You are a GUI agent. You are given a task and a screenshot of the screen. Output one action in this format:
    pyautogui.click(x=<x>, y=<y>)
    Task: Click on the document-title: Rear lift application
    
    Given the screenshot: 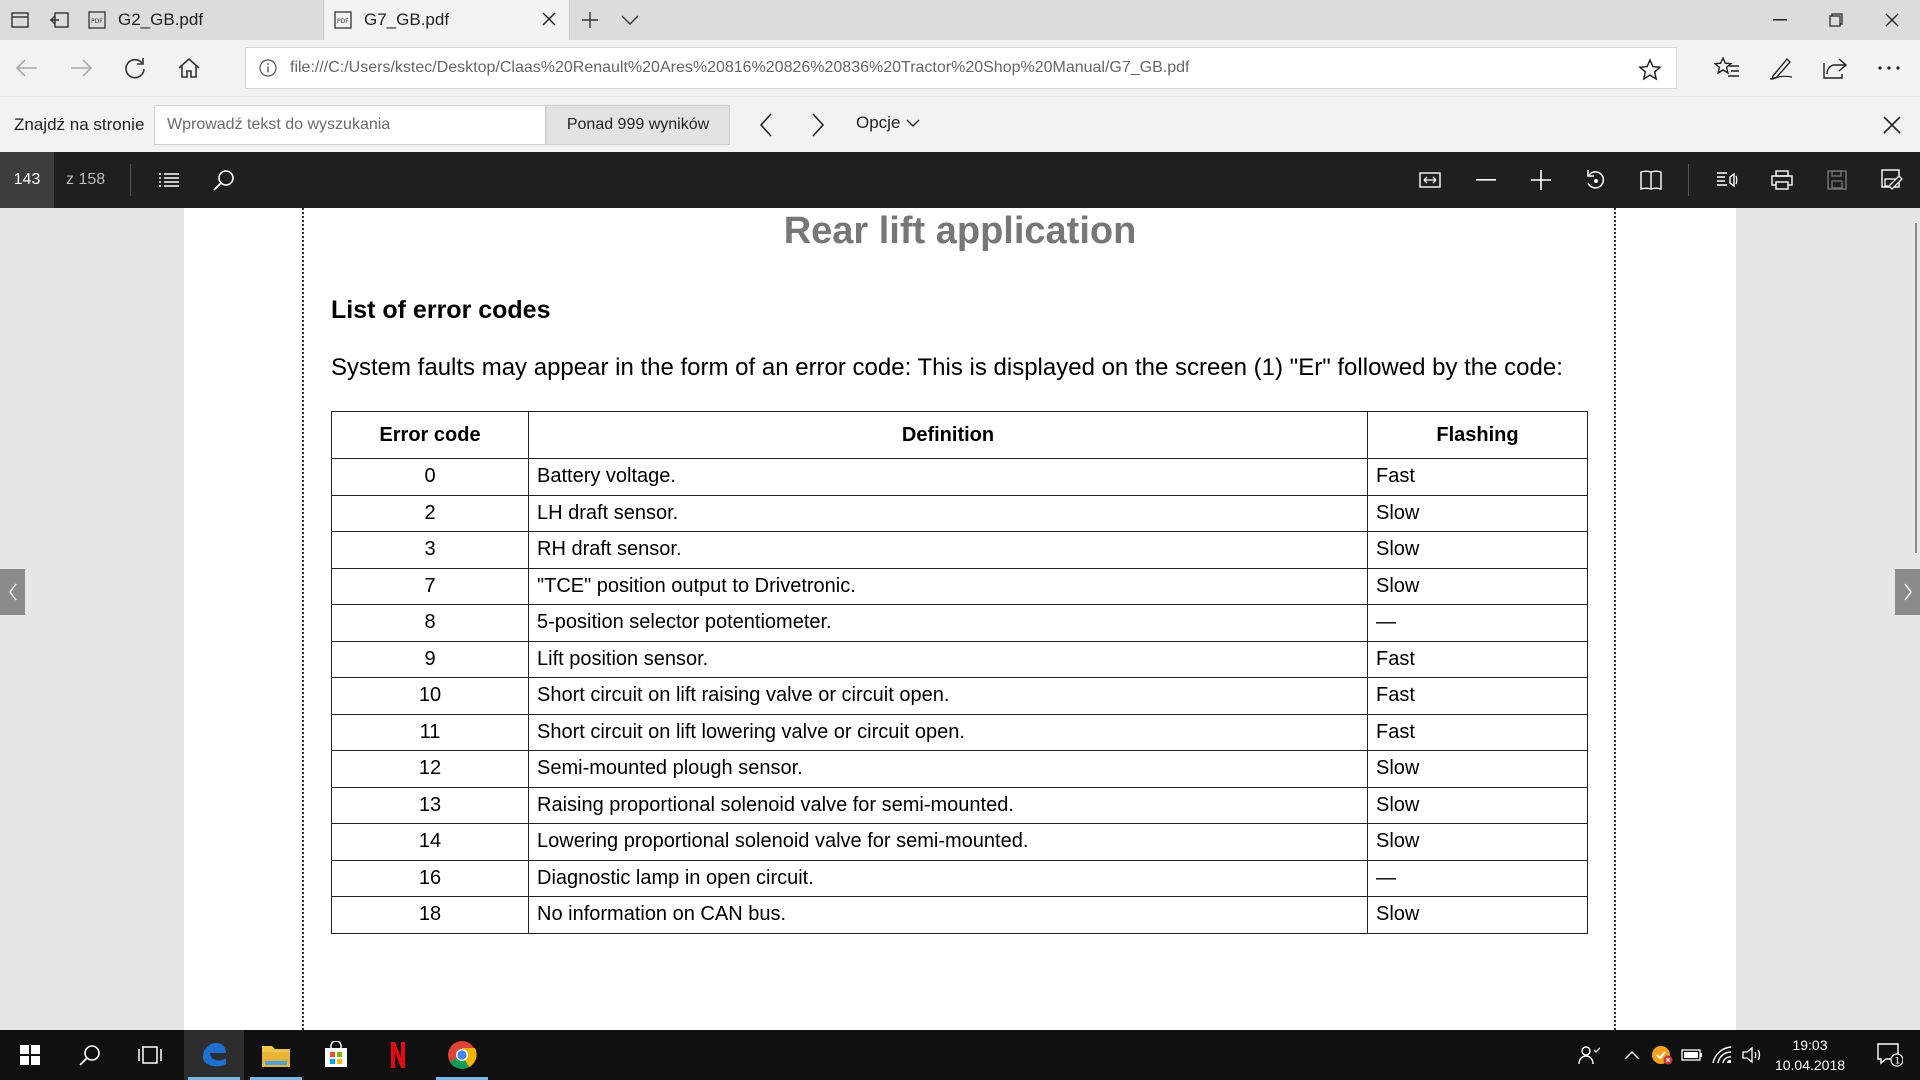 What is the action you would take?
    pyautogui.click(x=960, y=231)
    